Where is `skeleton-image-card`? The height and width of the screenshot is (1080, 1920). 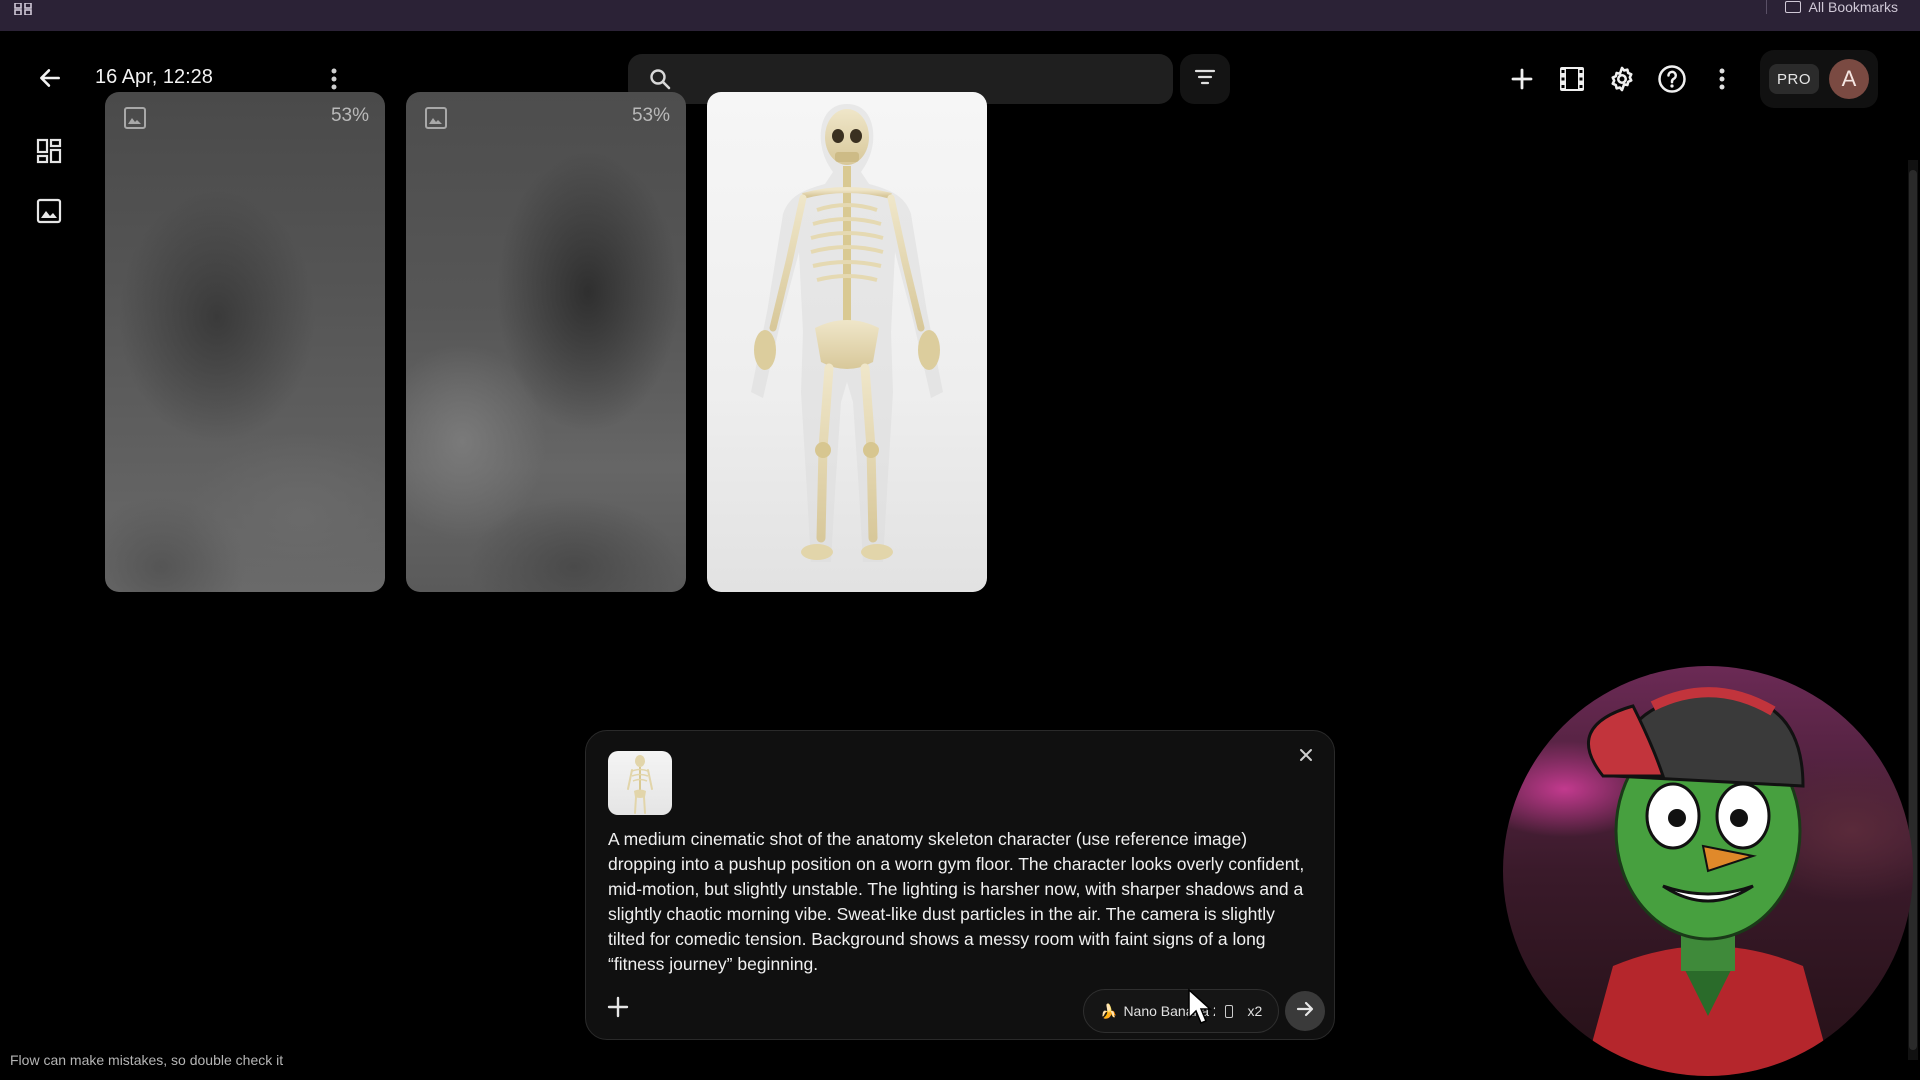
skeleton-image-card is located at coordinates (847, 342).